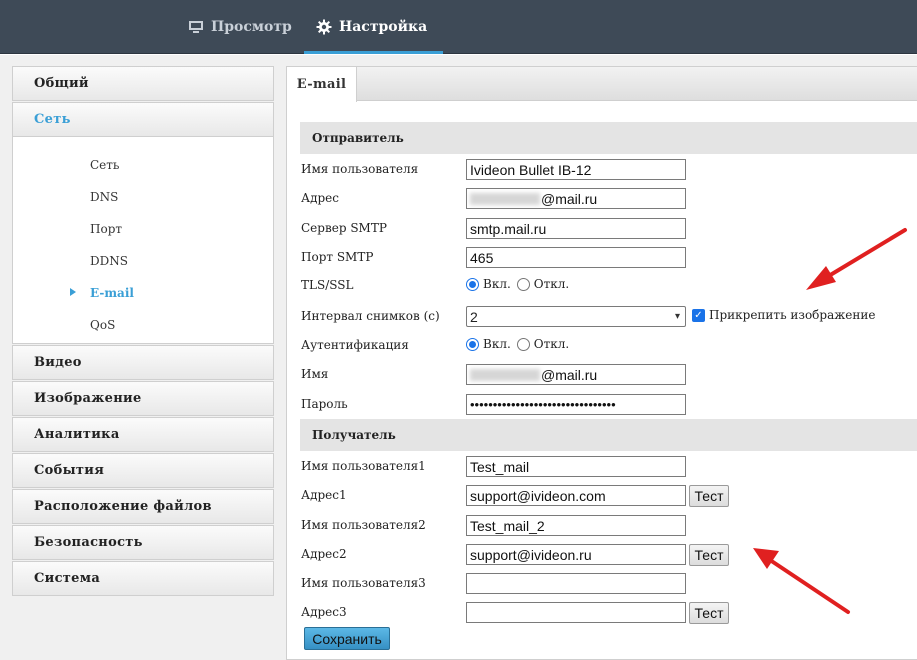 This screenshot has width=917, height=660. I want to click on sidebar-item-label: Система, so click(67, 578).